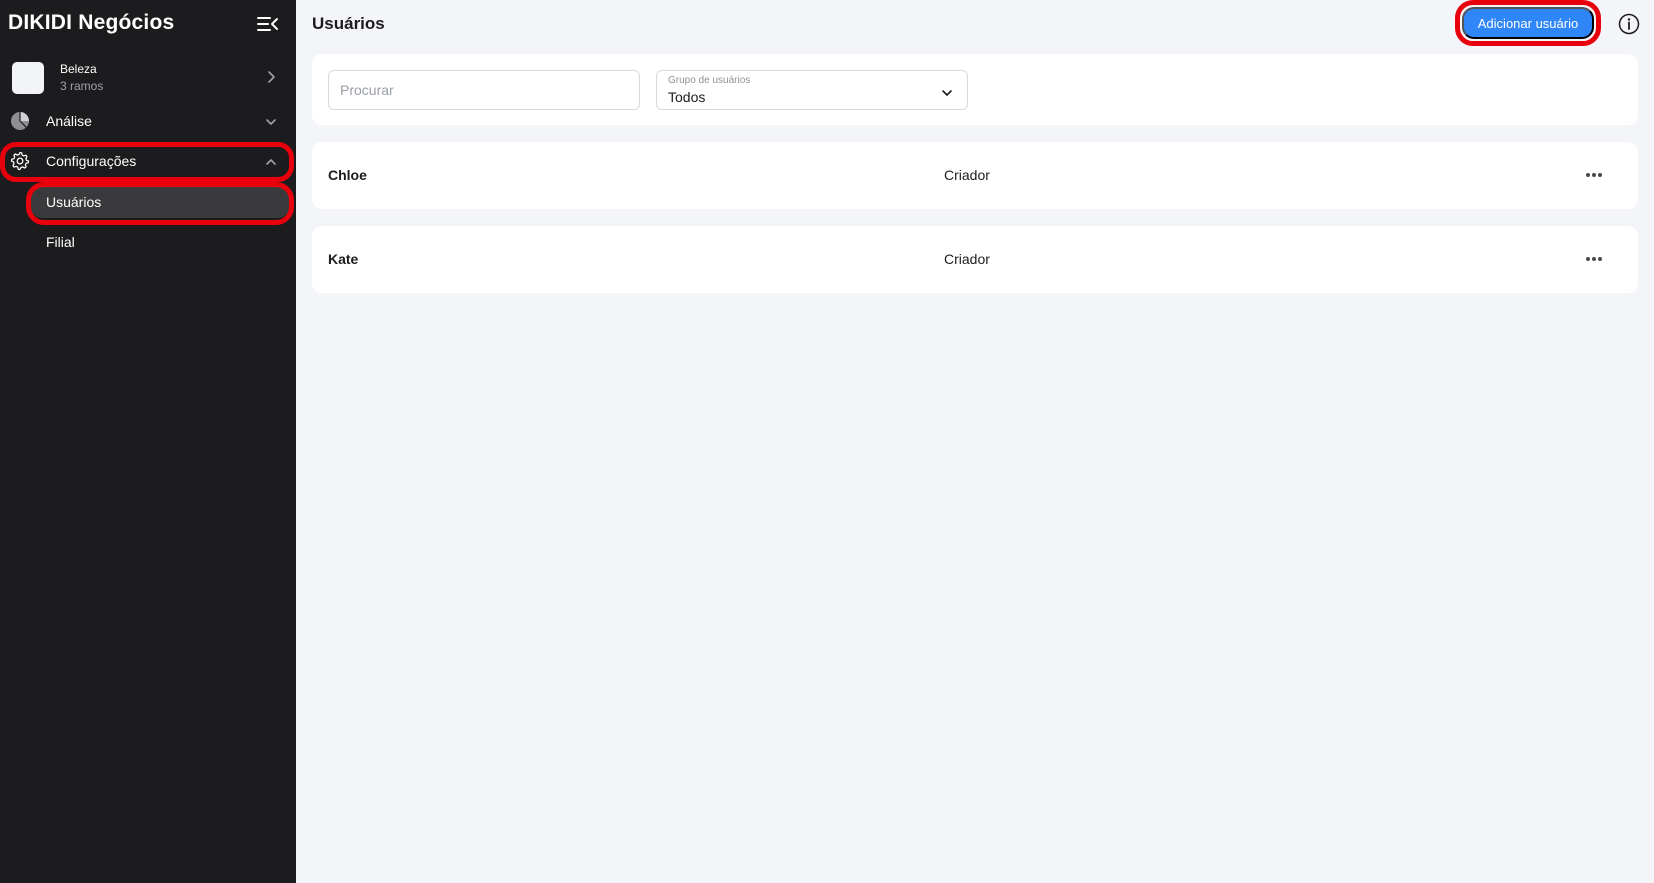 This screenshot has width=1654, height=883. Describe the element at coordinates (78, 69) in the screenshot. I see `account-name: Beleza` at that location.